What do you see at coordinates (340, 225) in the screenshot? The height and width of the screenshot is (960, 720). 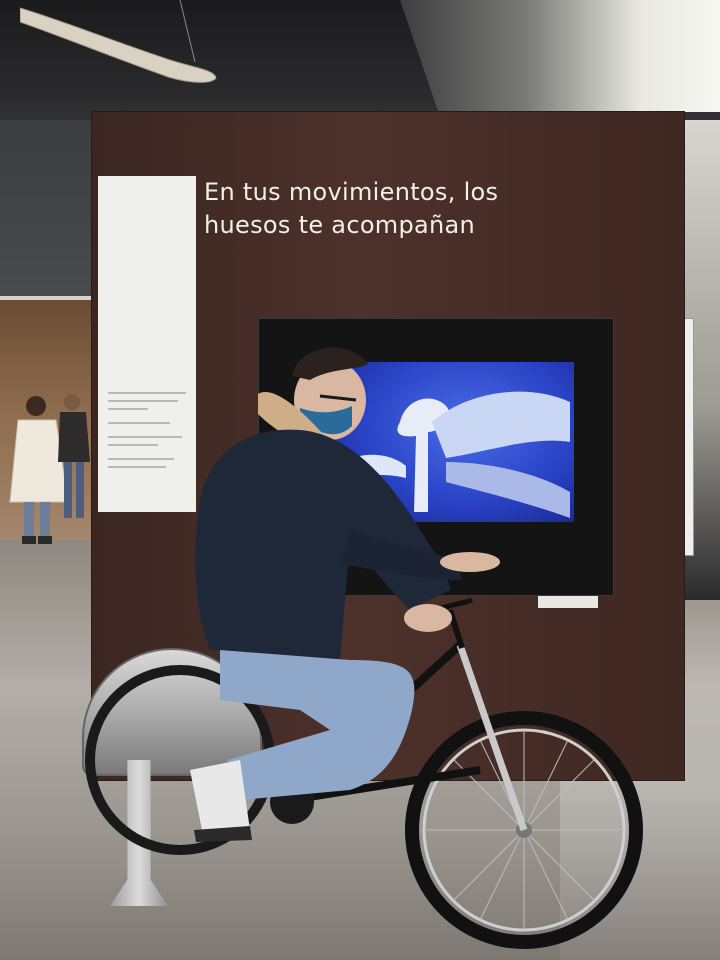 I see `headline-line-2: huesos te acompañan` at bounding box center [340, 225].